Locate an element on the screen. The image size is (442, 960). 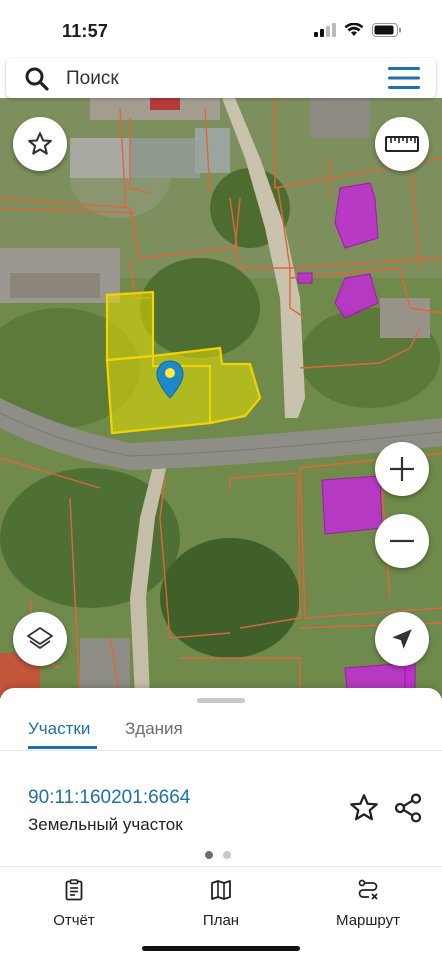
share-icon is located at coordinates (408, 808).